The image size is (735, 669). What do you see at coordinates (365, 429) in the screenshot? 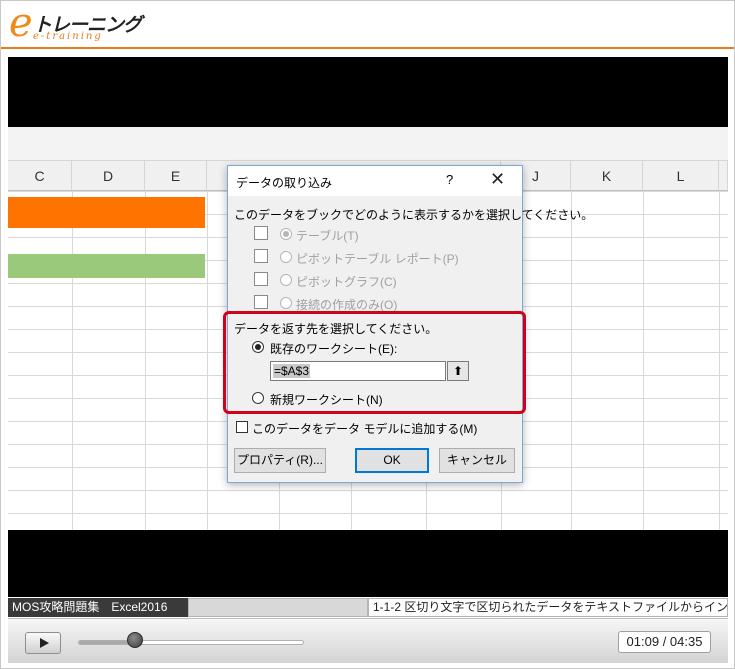
I see `add-to-data-model-label: このデータをデータ モデルに追加する(M)` at bounding box center [365, 429].